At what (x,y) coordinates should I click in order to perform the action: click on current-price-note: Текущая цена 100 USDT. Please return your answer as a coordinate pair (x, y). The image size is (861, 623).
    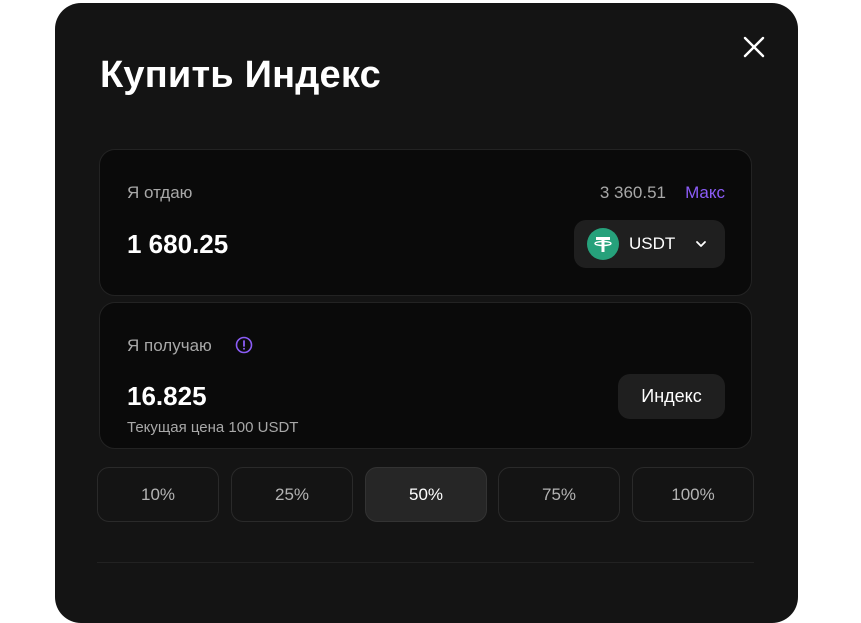
    Looking at the image, I should click on (213, 427).